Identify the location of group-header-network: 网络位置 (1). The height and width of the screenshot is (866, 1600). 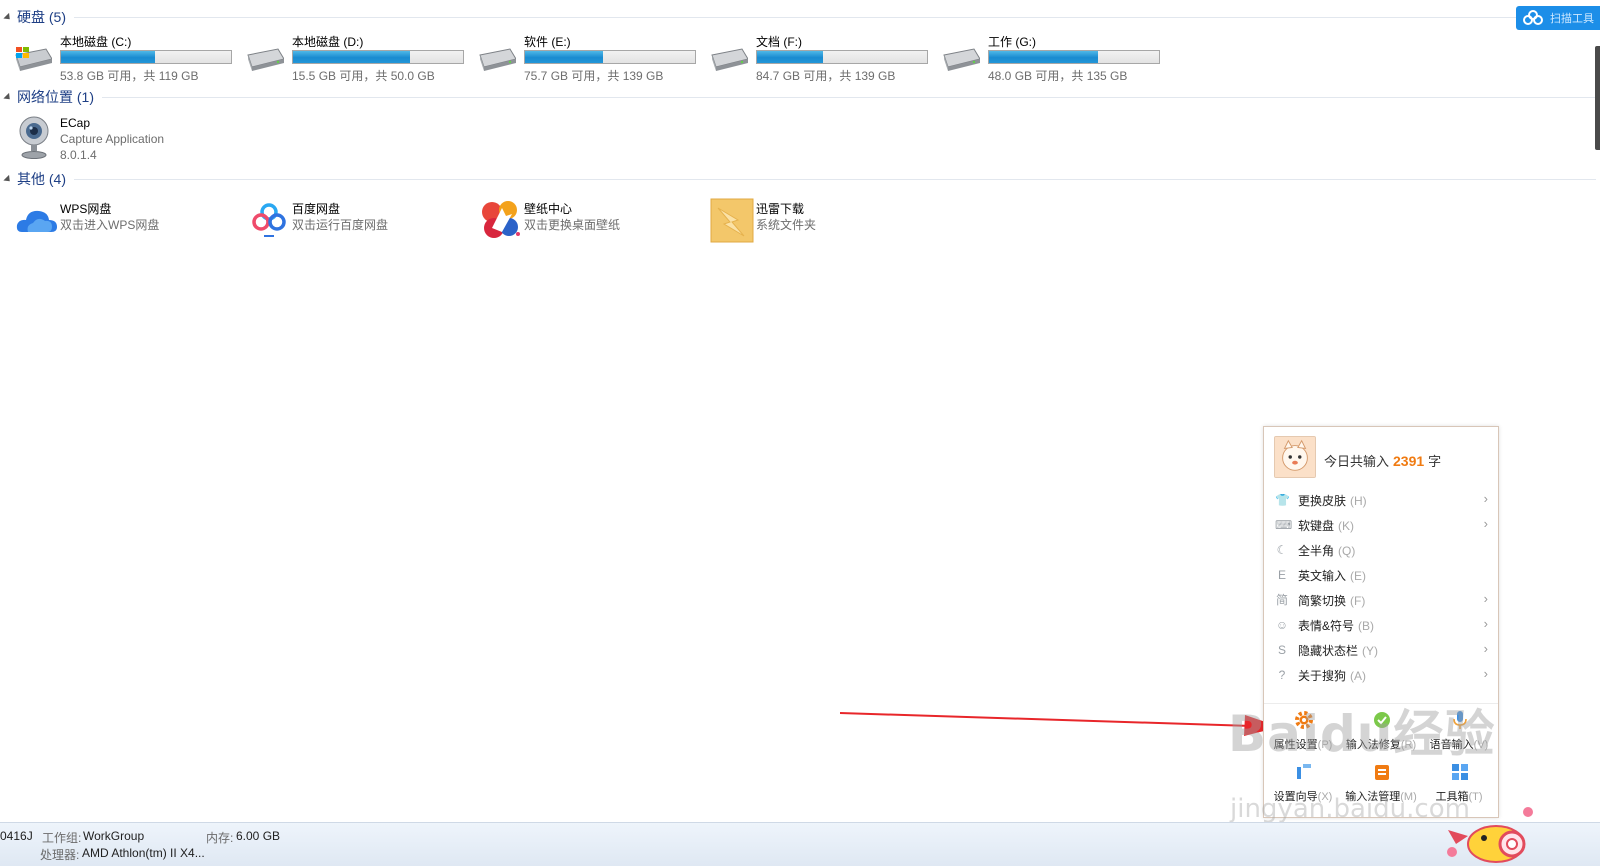
(801, 97).